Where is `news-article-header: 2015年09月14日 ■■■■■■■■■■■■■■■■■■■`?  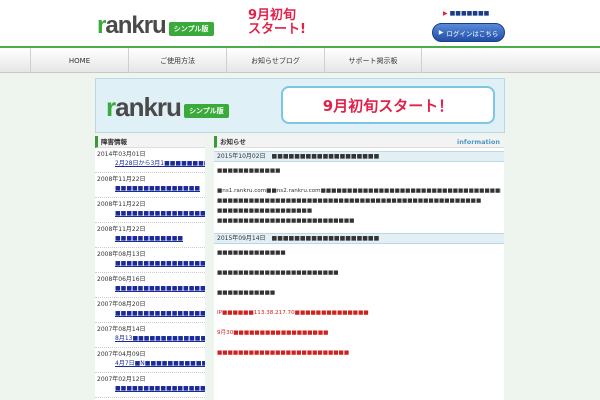 news-article-header: 2015年09月14日 ■■■■■■■■■■■■■■■■■■■ is located at coordinates (359, 238).